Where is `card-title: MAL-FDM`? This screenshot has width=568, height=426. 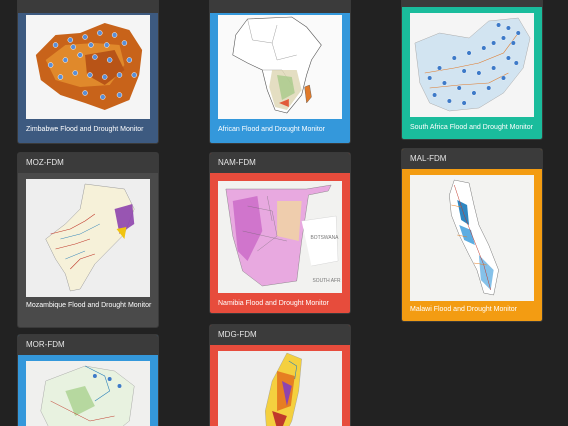 card-title: MAL-FDM is located at coordinates (472, 159).